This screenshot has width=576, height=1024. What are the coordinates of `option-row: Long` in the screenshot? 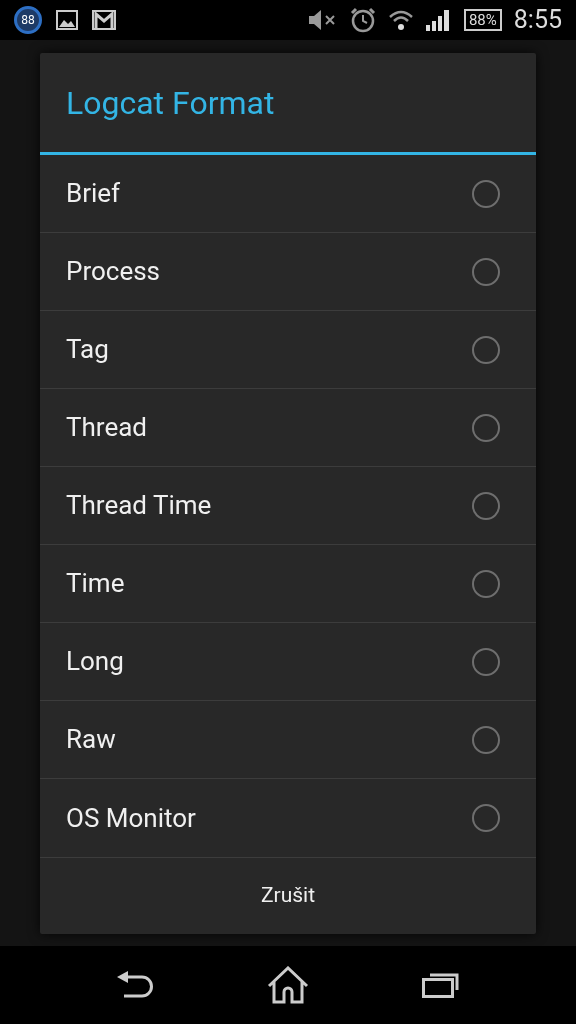 It's located at (288, 662).